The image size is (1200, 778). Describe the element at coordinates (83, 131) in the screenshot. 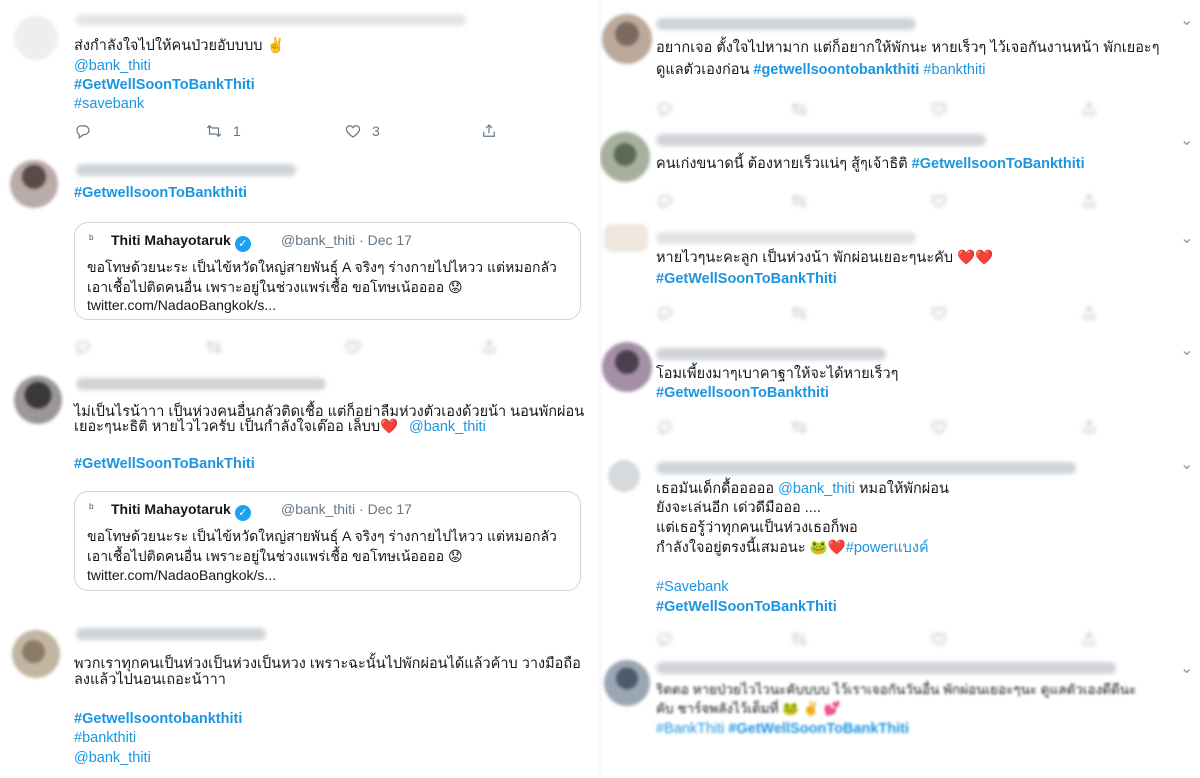

I see `reply-button` at that location.